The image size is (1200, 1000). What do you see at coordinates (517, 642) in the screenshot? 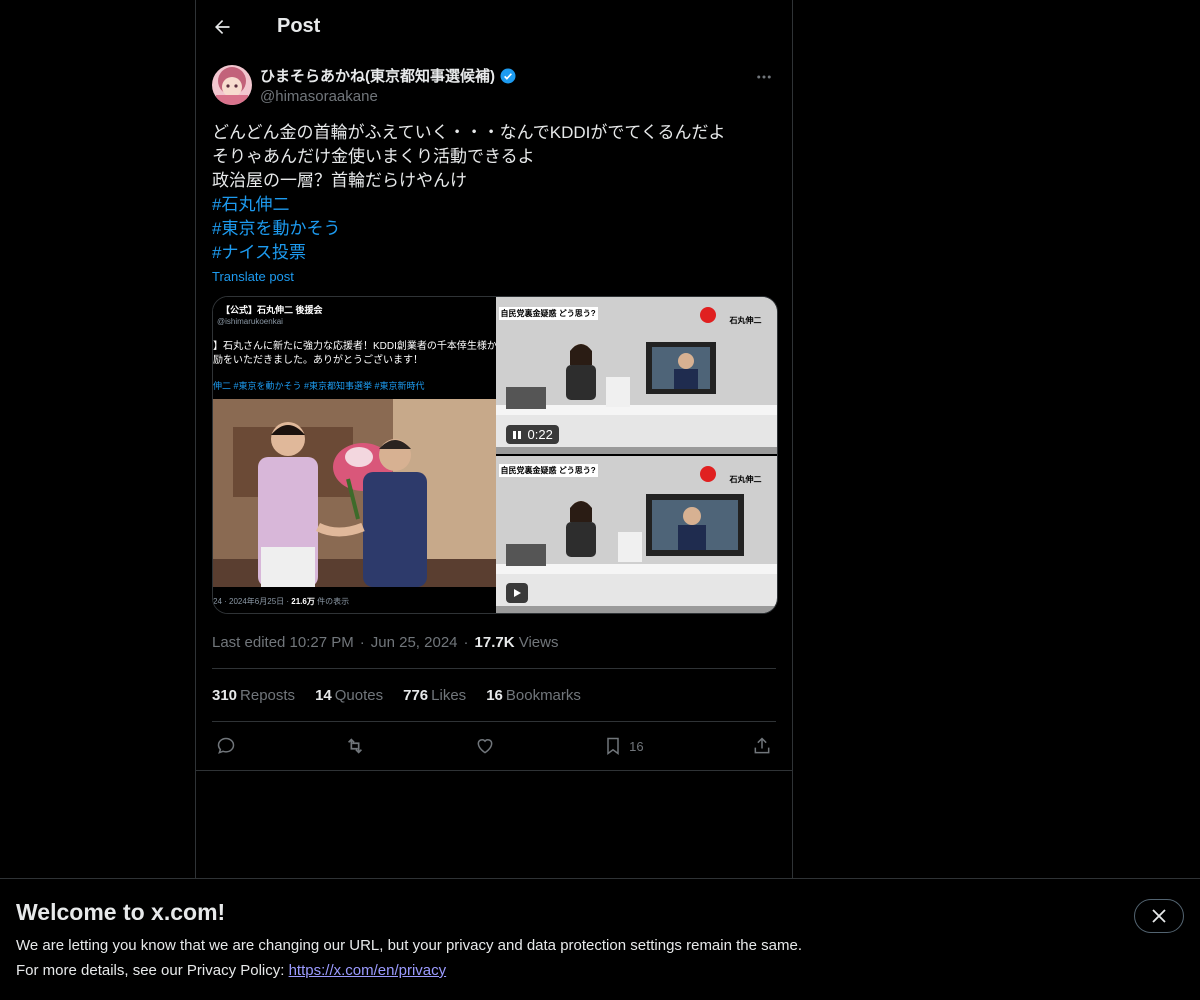
I see `views-count-group: 17.7K Views` at bounding box center [517, 642].